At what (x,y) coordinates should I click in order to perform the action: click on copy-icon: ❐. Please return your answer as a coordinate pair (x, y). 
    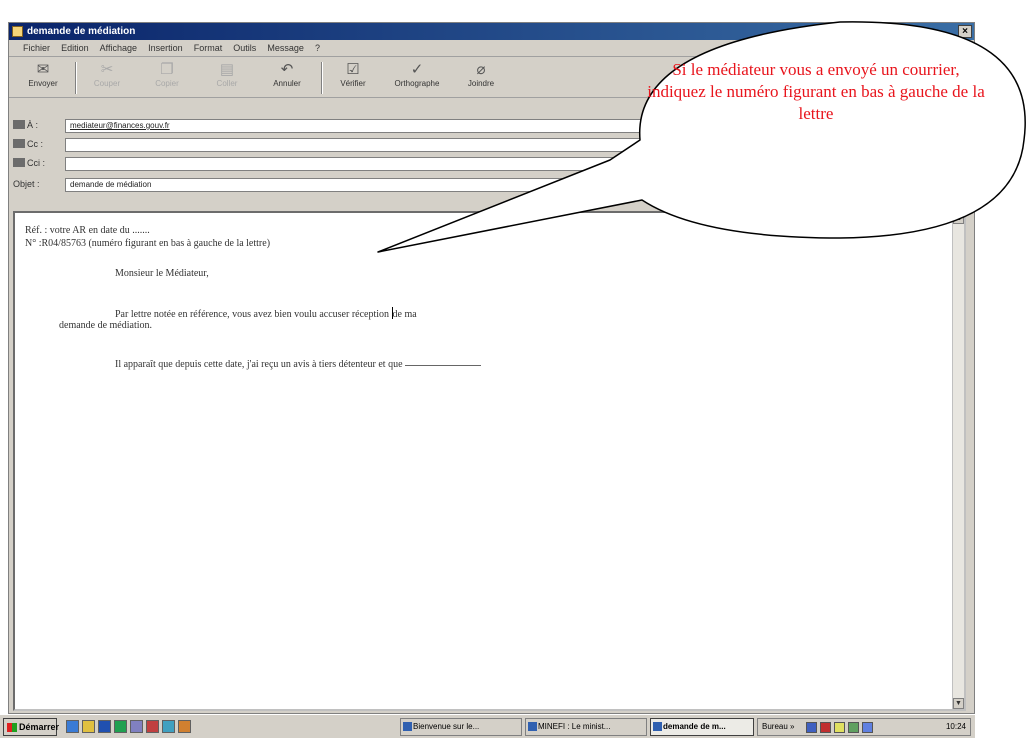
    Looking at the image, I should click on (167, 69).